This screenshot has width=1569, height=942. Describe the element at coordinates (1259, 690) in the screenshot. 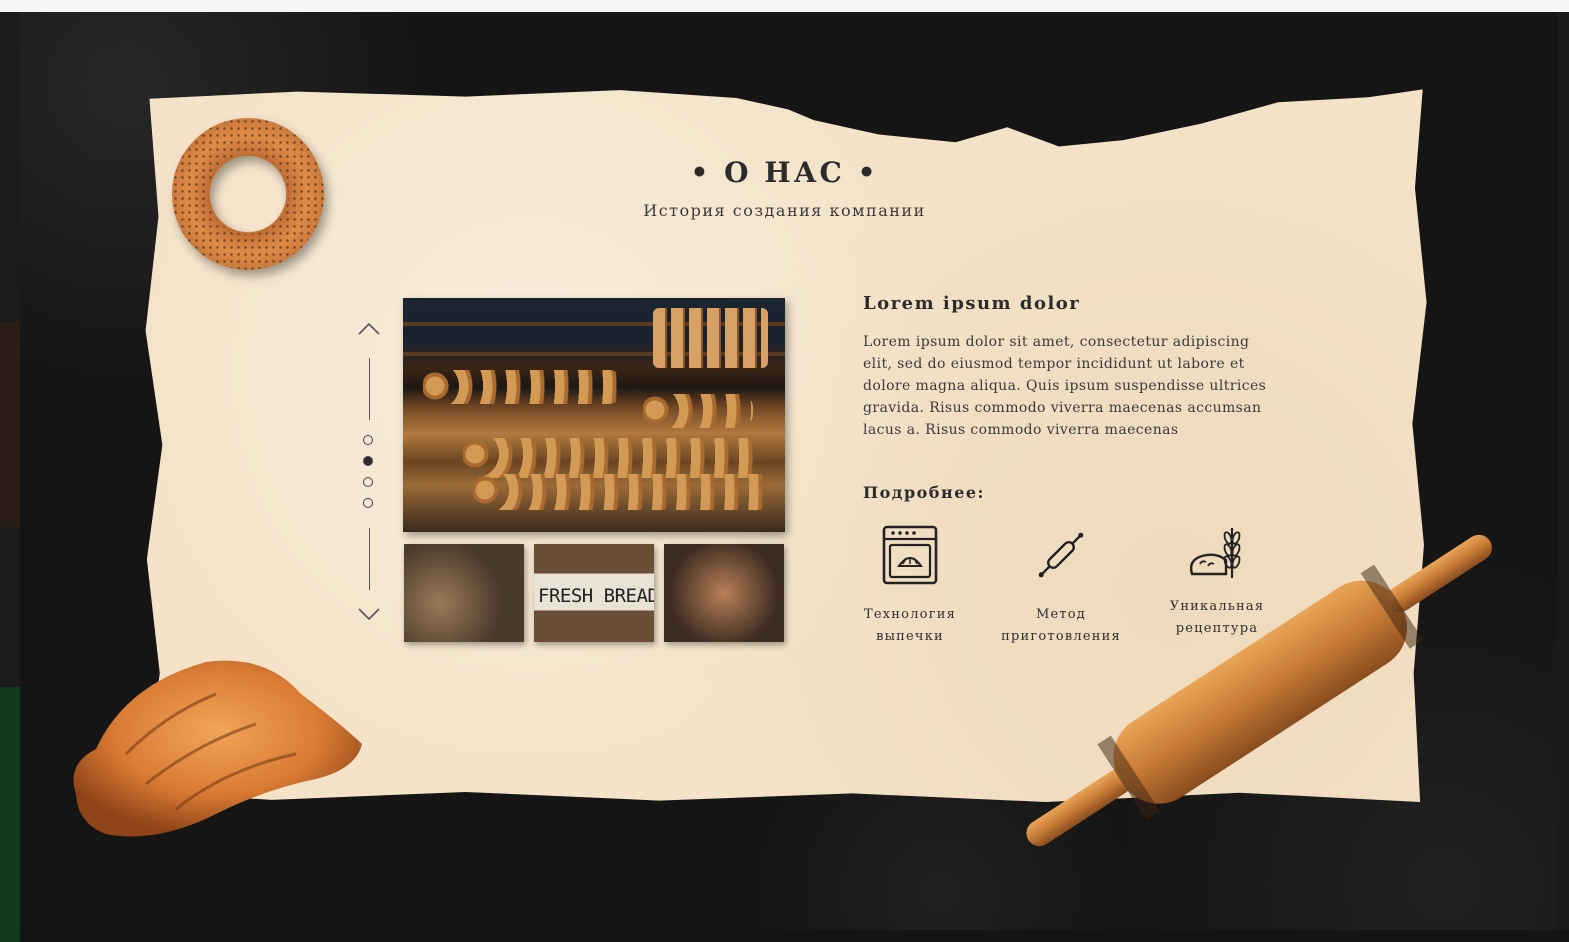

I see `rolling-pin-image` at that location.